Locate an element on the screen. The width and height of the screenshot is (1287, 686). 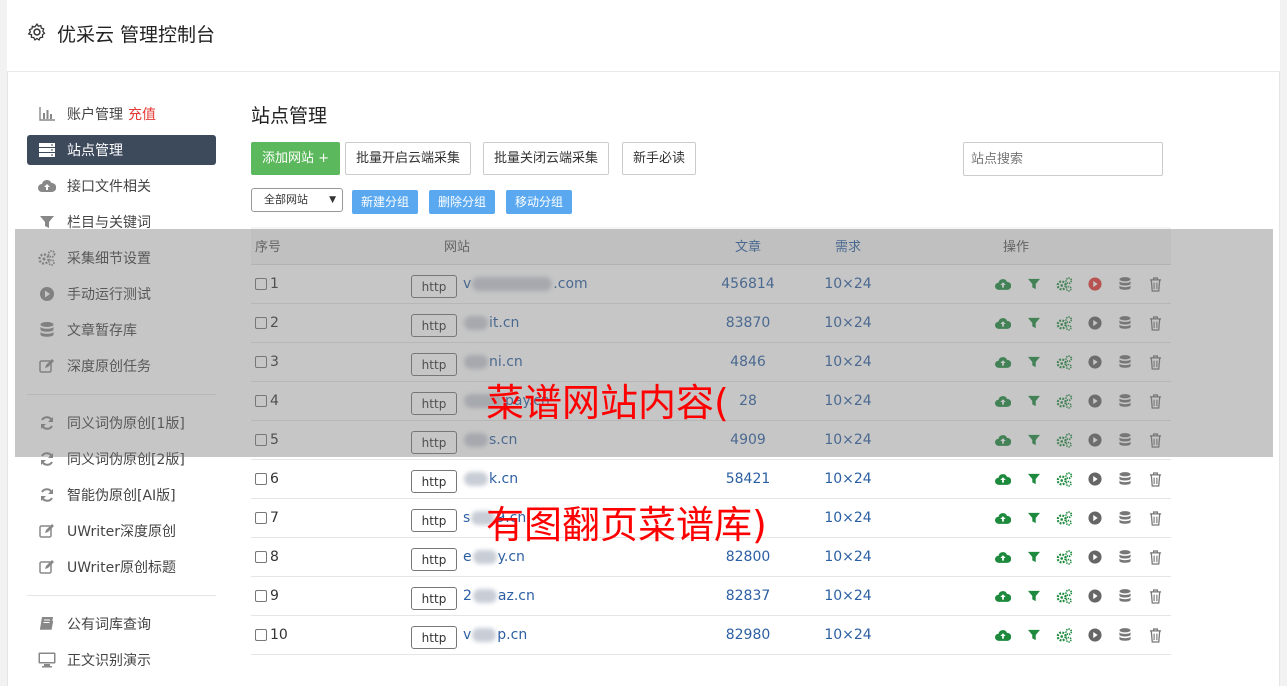
recharge-link: 充值 is located at coordinates (142, 114).